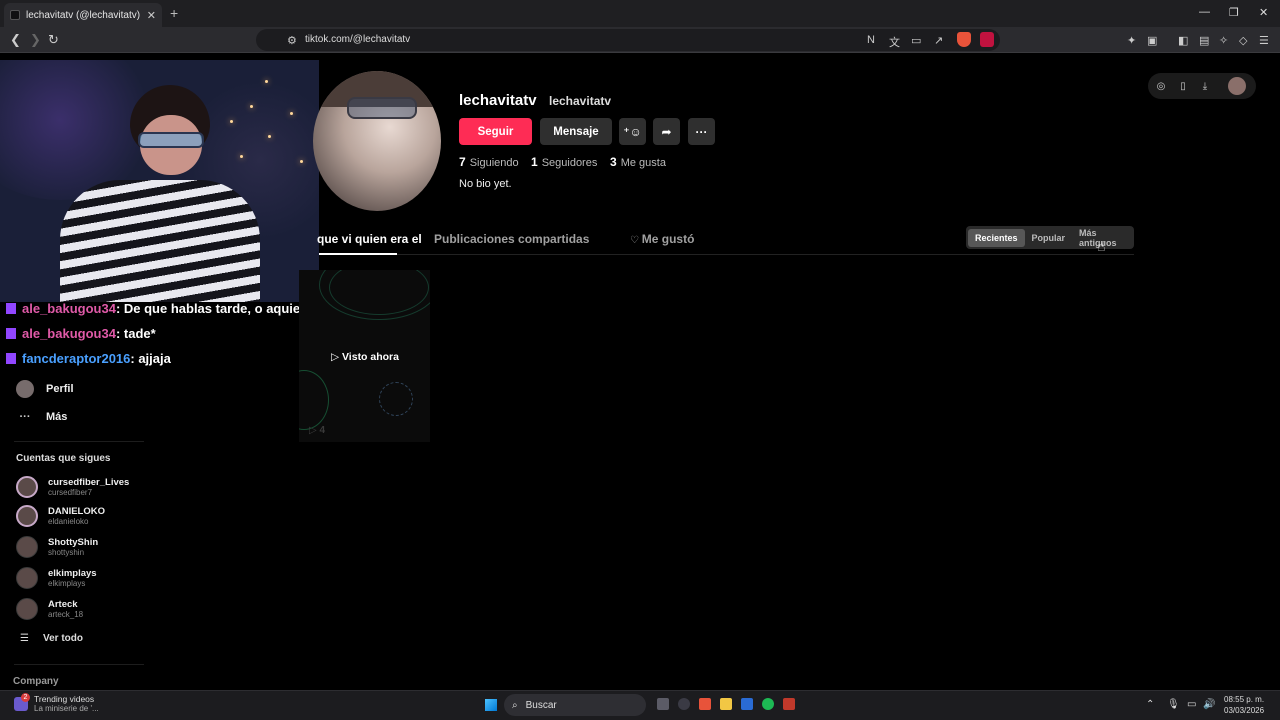 The height and width of the screenshot is (720, 1280). I want to click on stat-likes: 3 Me gusta, so click(638, 162).